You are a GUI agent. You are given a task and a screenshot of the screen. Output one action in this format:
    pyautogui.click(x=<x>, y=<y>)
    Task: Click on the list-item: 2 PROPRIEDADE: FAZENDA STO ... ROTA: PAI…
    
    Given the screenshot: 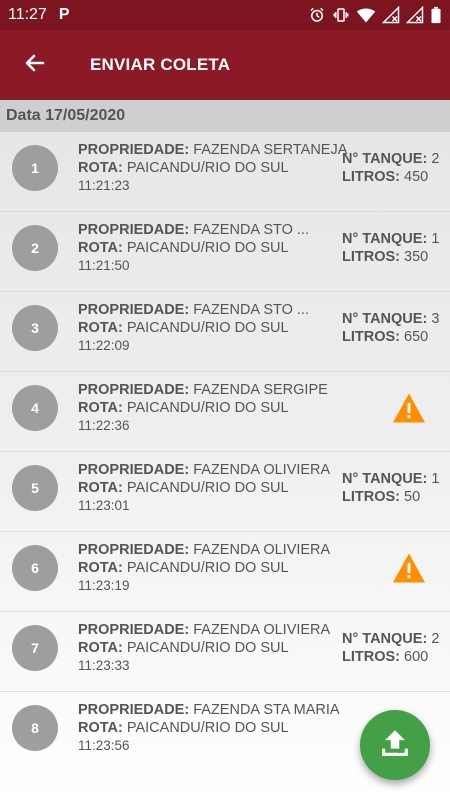 What is the action you would take?
    pyautogui.click(x=225, y=252)
    